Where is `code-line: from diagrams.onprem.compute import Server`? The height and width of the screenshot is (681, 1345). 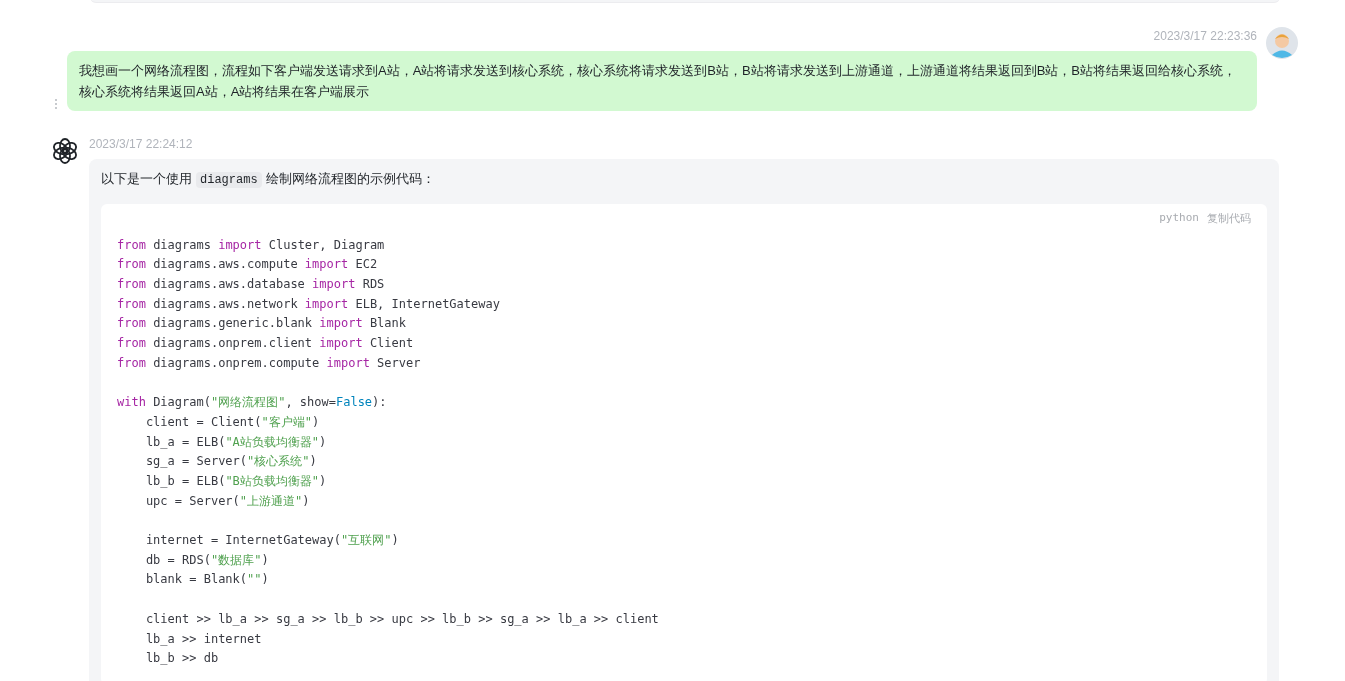
code-line: from diagrams.onprem.compute import Server is located at coordinates (269, 363).